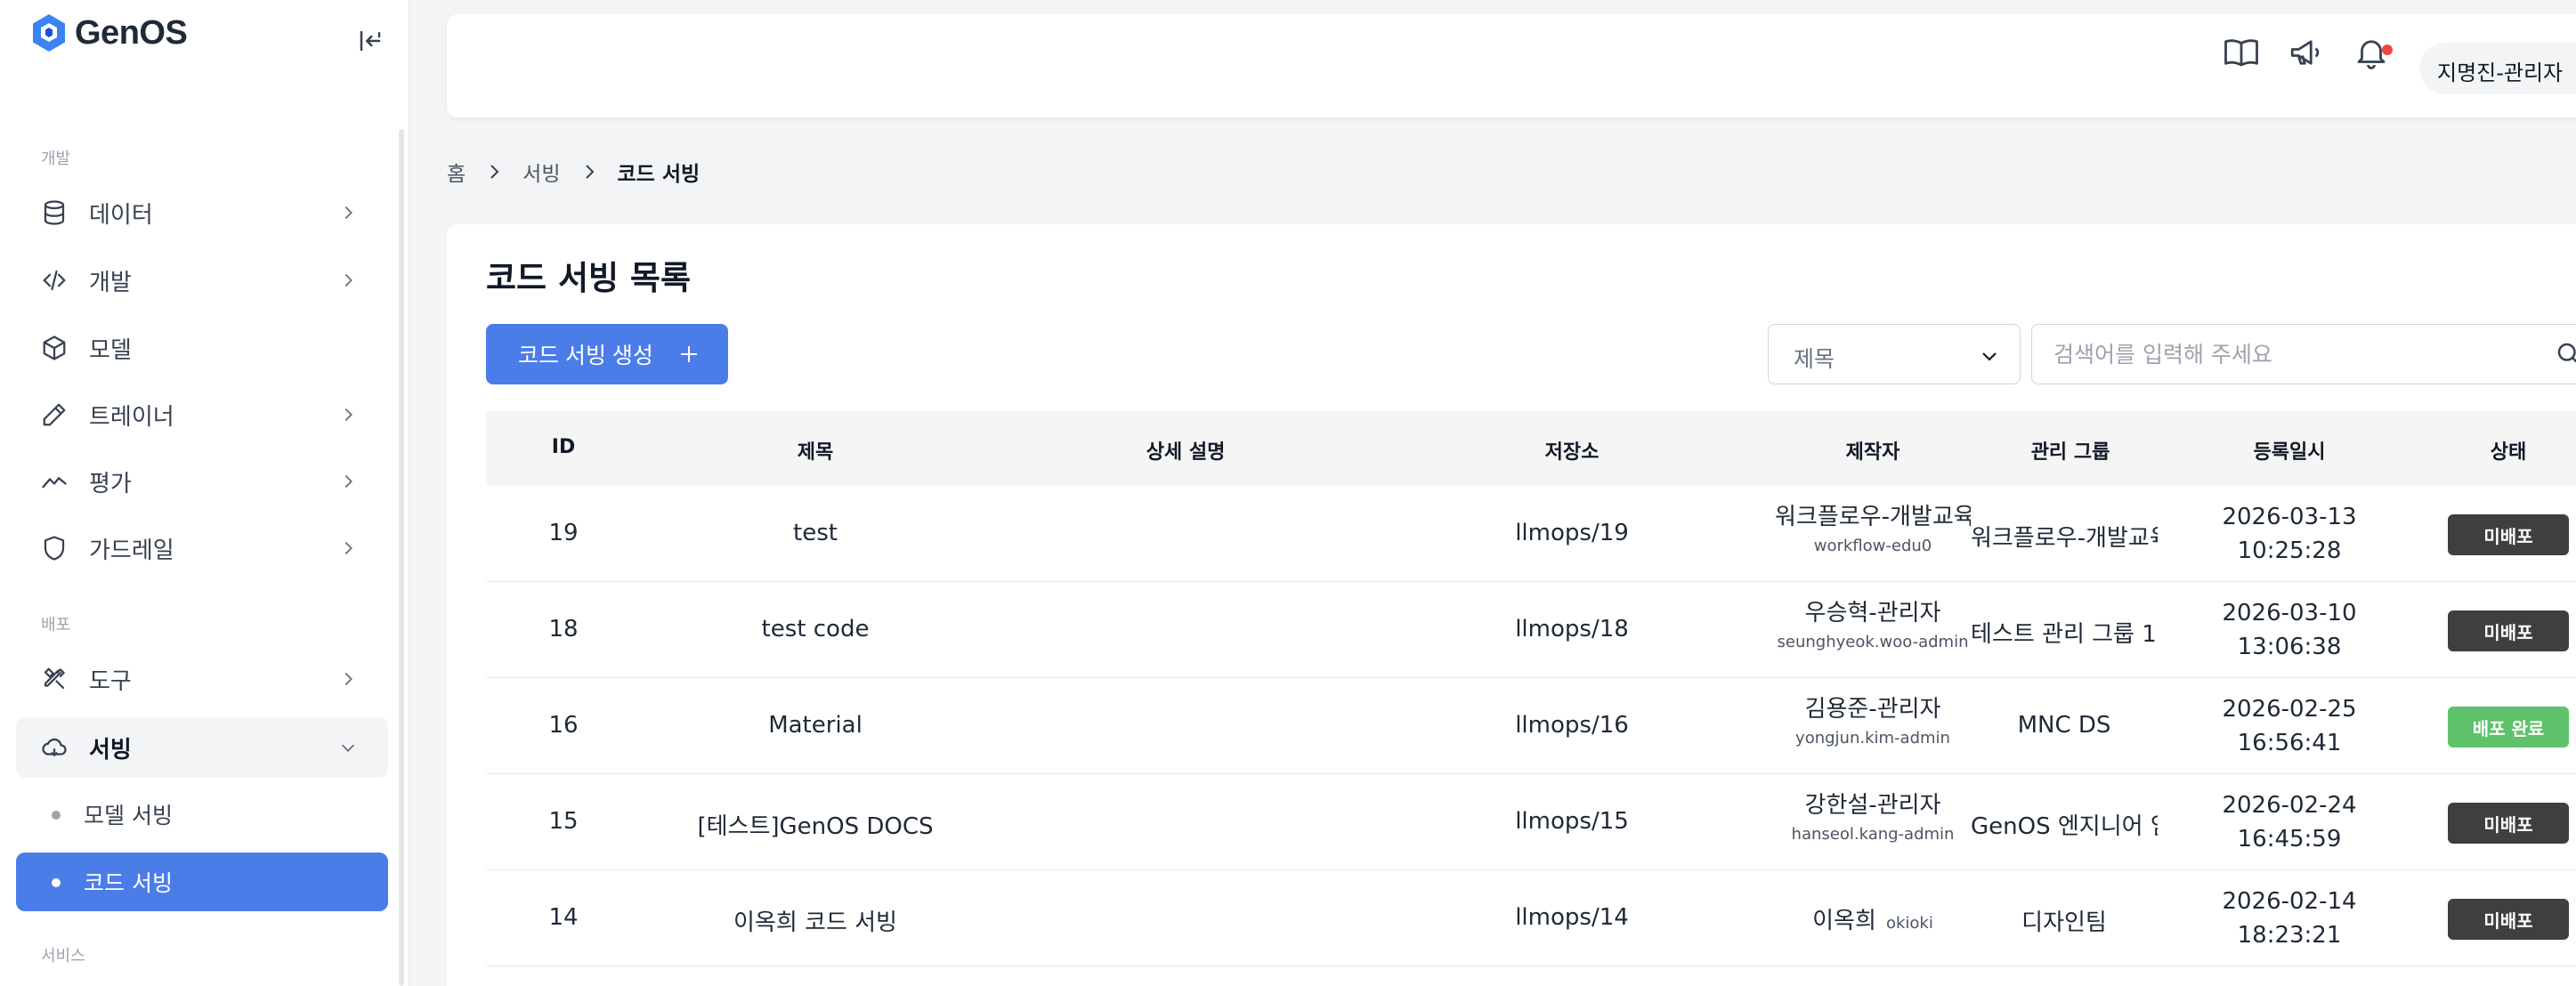 The image size is (2576, 986). I want to click on column-header-creator: 제작자, so click(1873, 450).